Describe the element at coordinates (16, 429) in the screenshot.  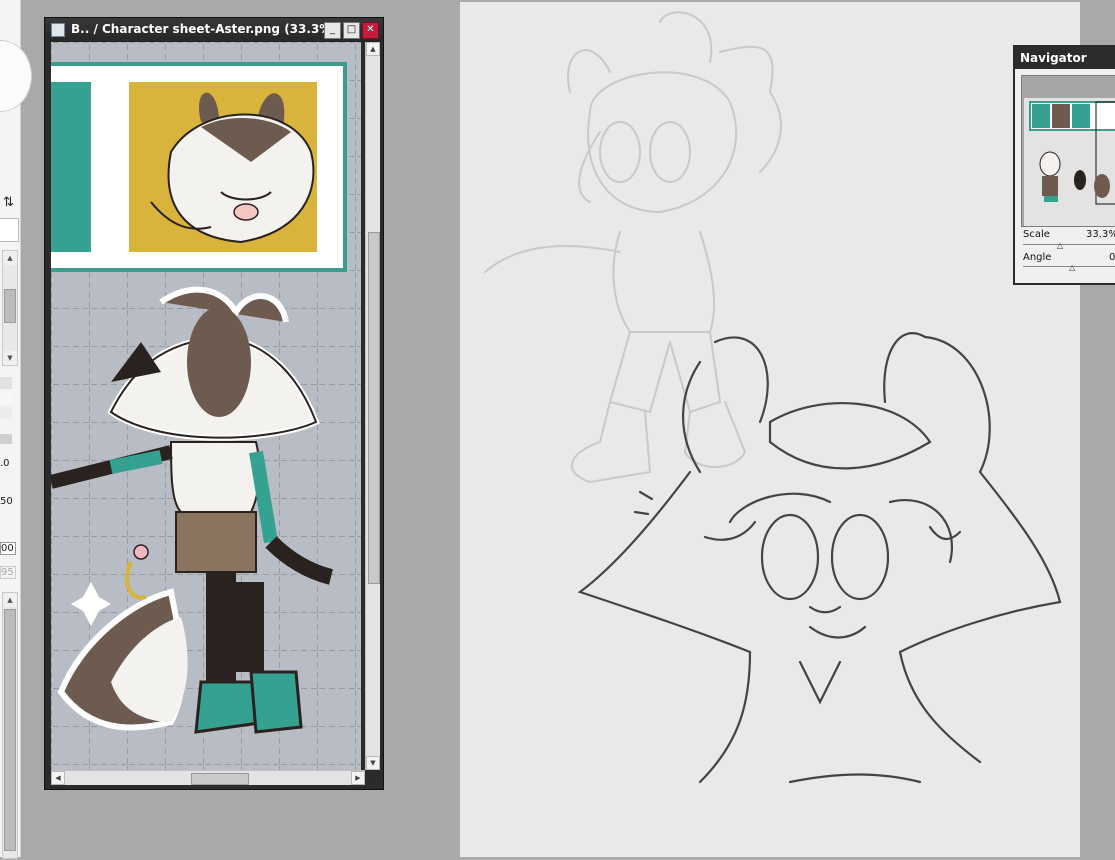
I see `left-tool-panel: ⇅ ▲ ▼ .0 50 00 95 ▲` at that location.